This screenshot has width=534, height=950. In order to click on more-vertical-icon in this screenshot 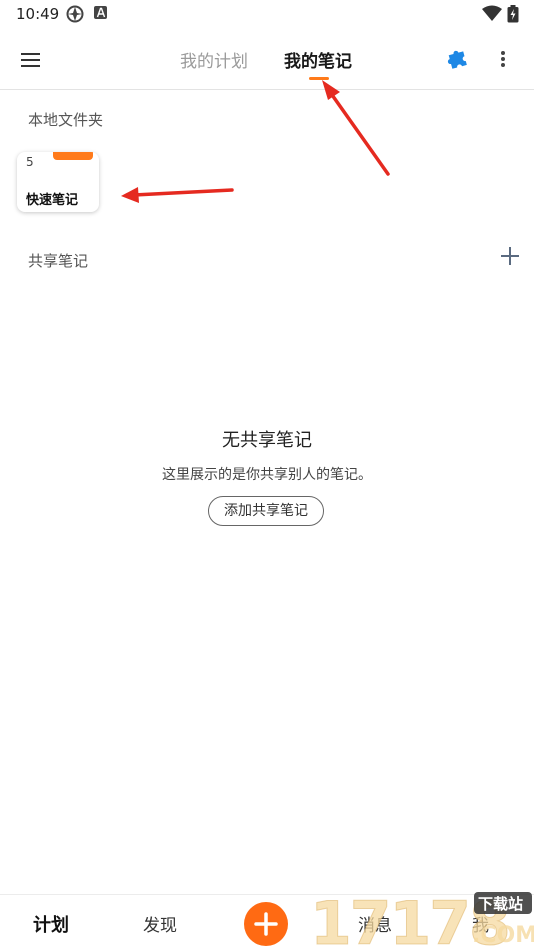, I will do `click(503, 59)`.